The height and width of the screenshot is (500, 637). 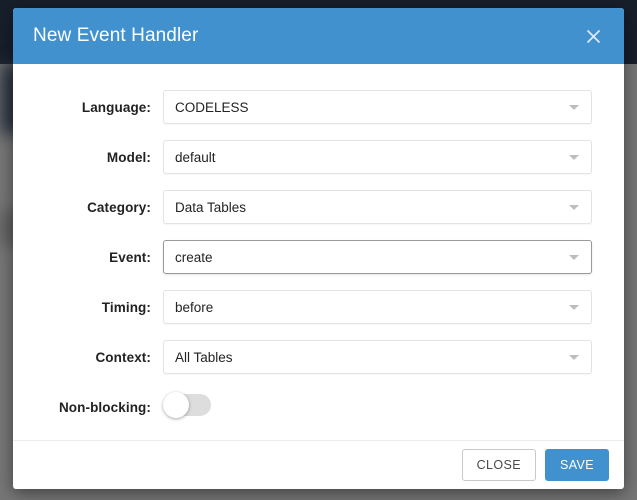 What do you see at coordinates (116, 35) in the screenshot?
I see `dialog-title: New Event Handler` at bounding box center [116, 35].